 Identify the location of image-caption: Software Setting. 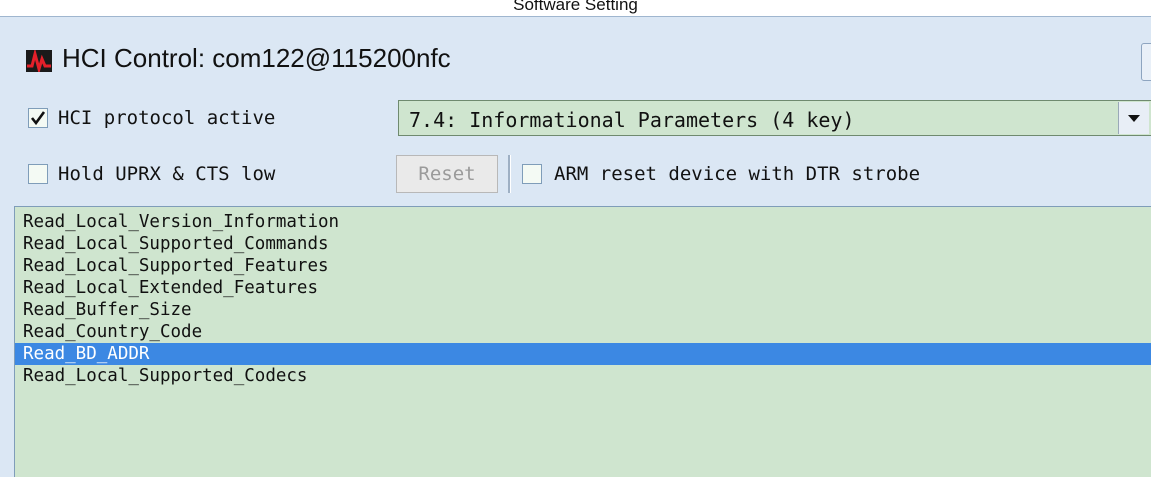
(575, 7).